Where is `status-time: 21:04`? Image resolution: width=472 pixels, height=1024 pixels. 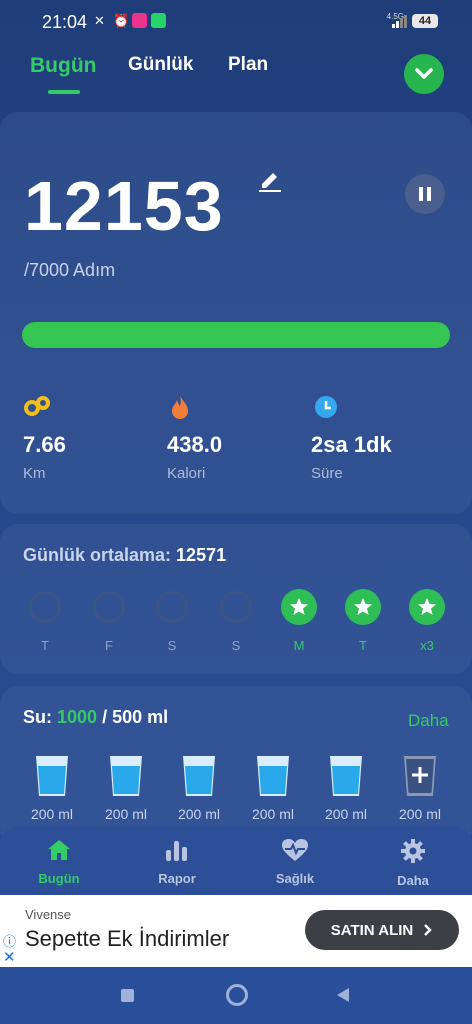 status-time: 21:04 is located at coordinates (65, 22).